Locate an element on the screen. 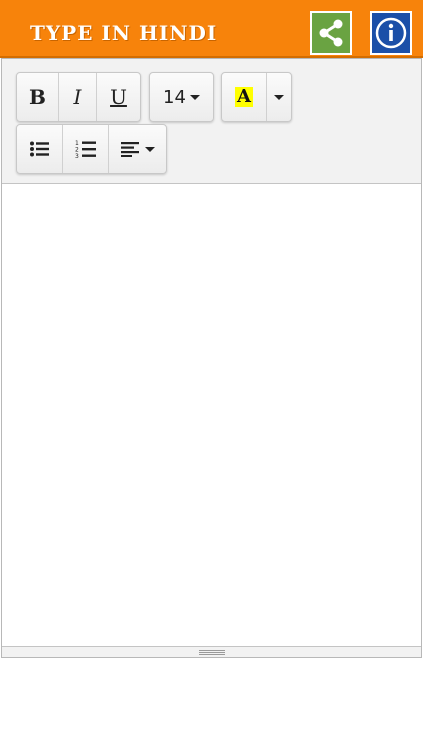 Image resolution: width=423 pixels, height=750 pixels. numbered-list-button: 1 2 3 is located at coordinates (86, 149).